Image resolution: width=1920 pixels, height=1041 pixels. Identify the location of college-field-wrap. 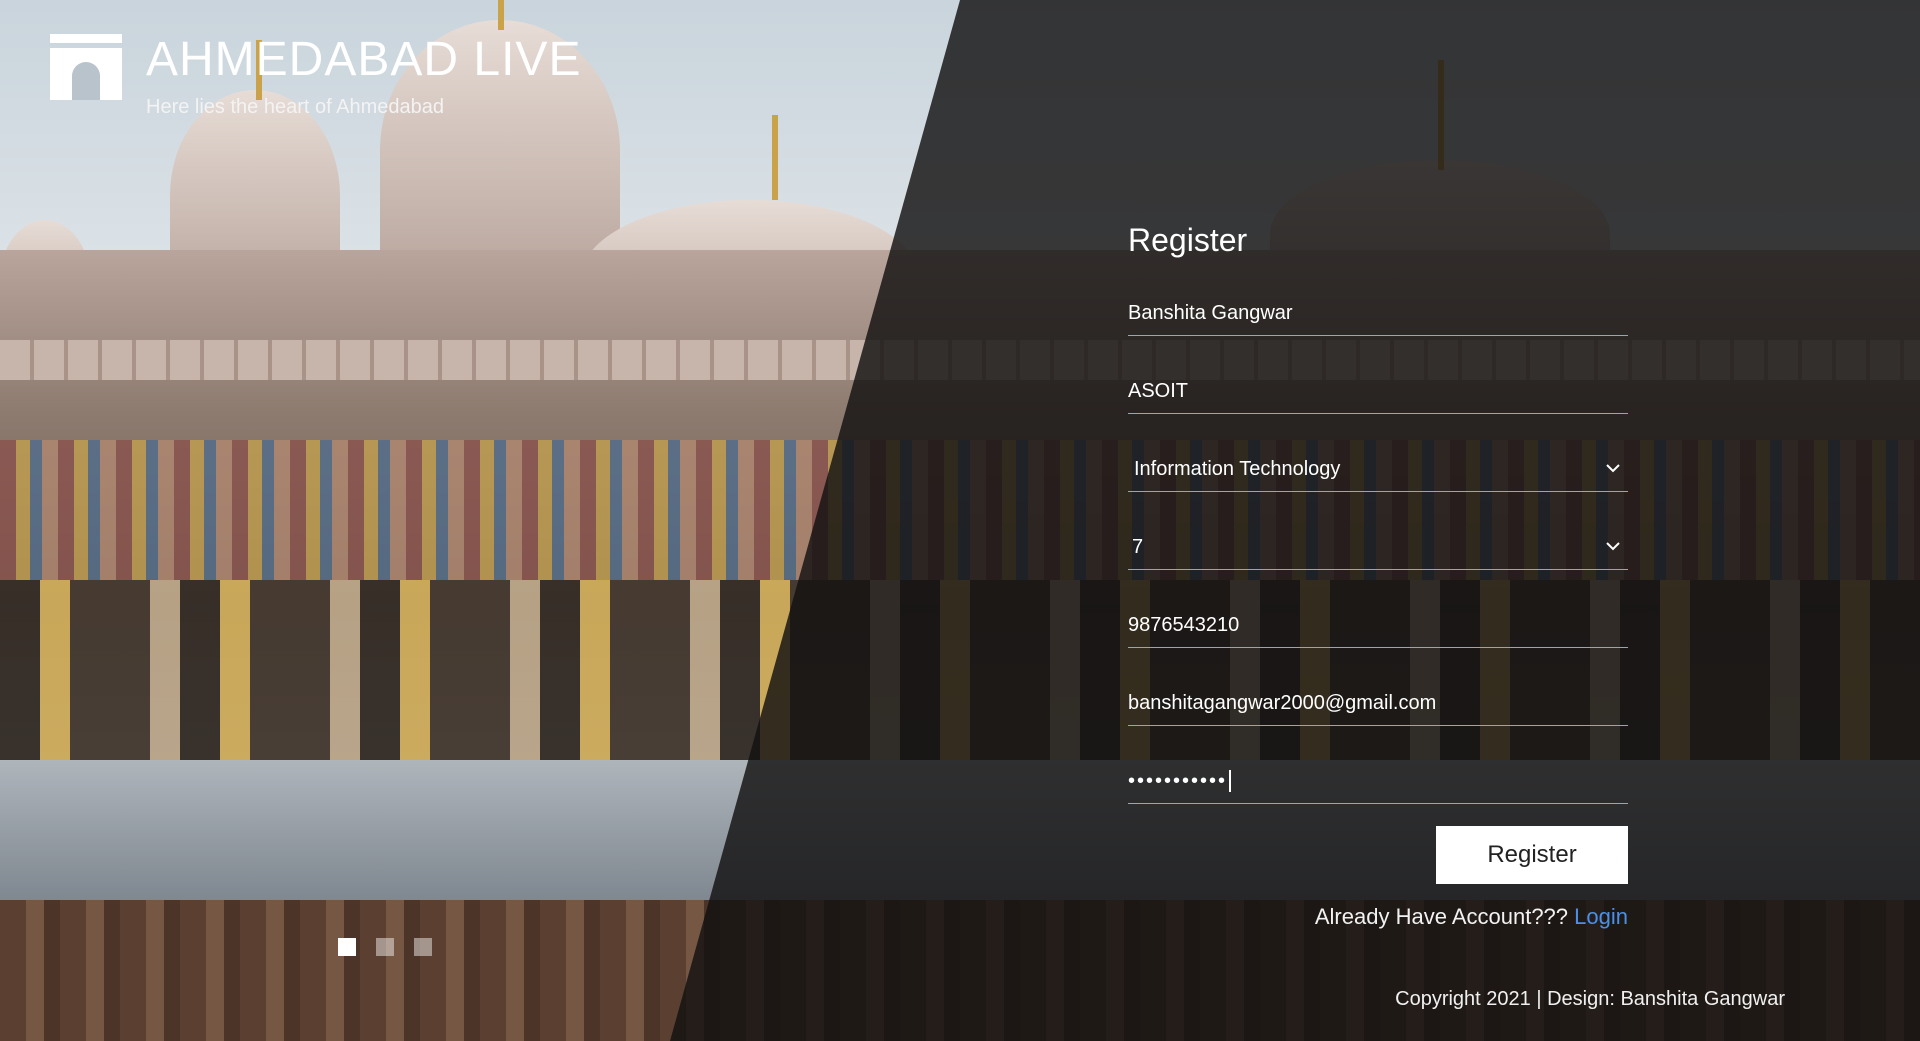
(1378, 397).